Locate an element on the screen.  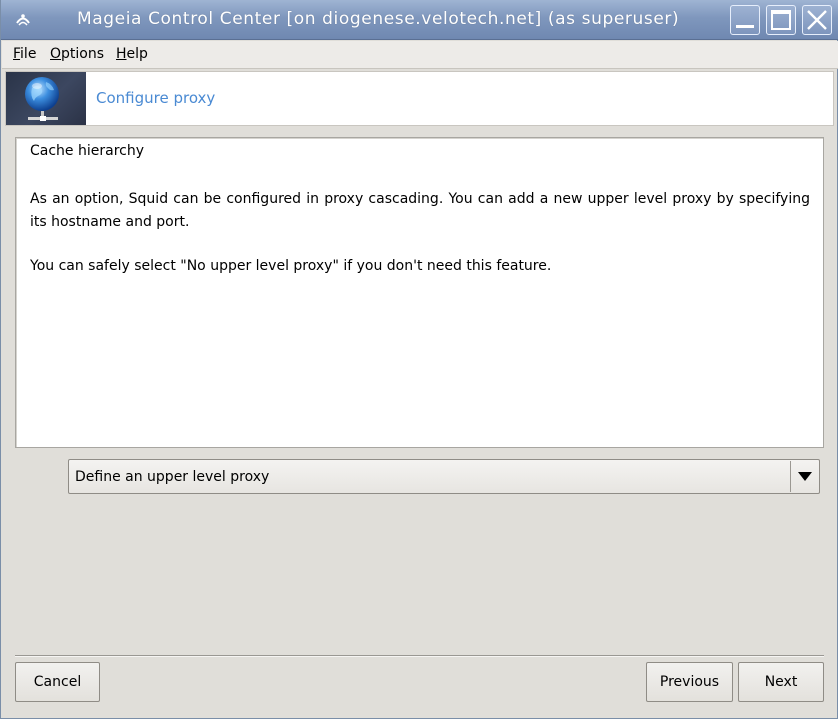
page-banner: Configure proxy is located at coordinates (419, 98).